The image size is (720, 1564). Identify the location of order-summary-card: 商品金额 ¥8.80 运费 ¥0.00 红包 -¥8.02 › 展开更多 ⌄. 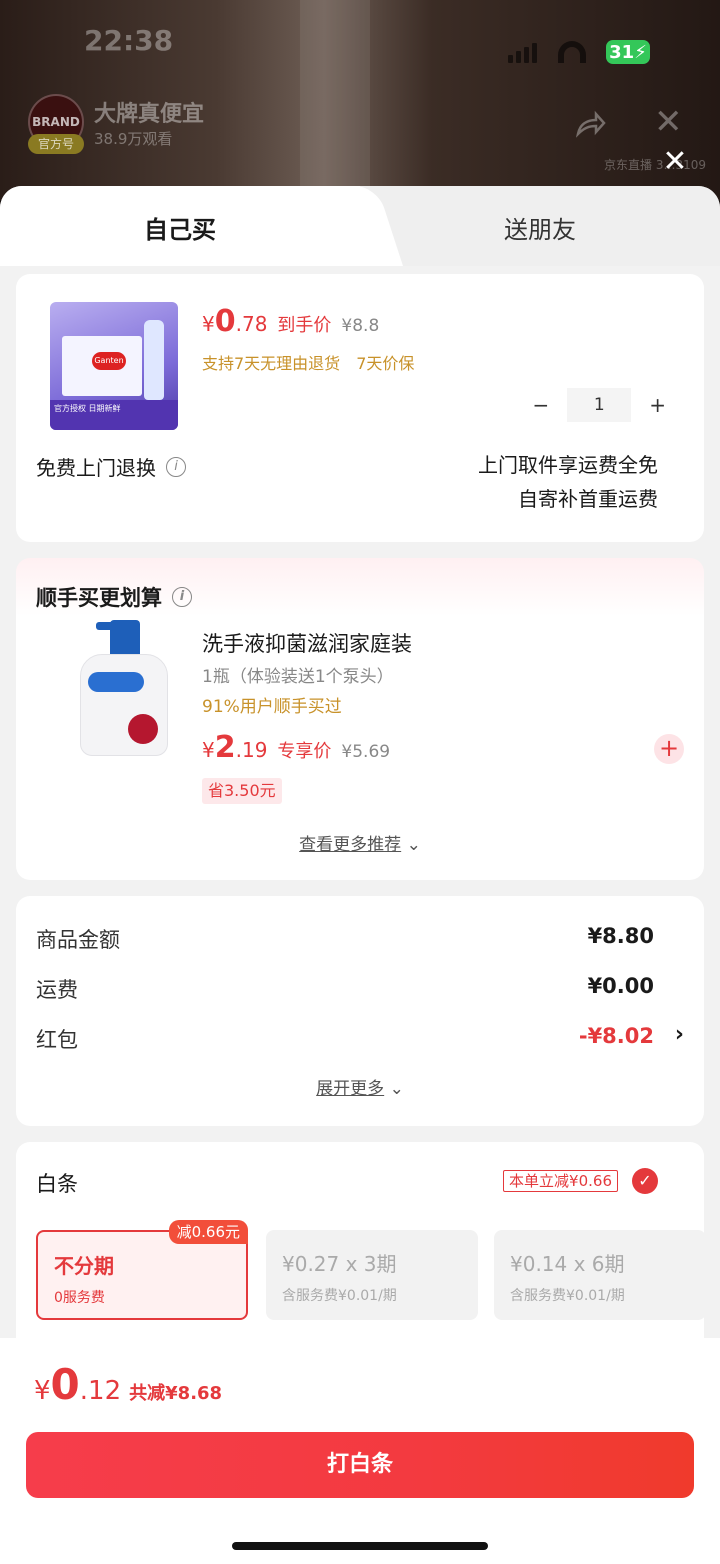
(360, 1011).